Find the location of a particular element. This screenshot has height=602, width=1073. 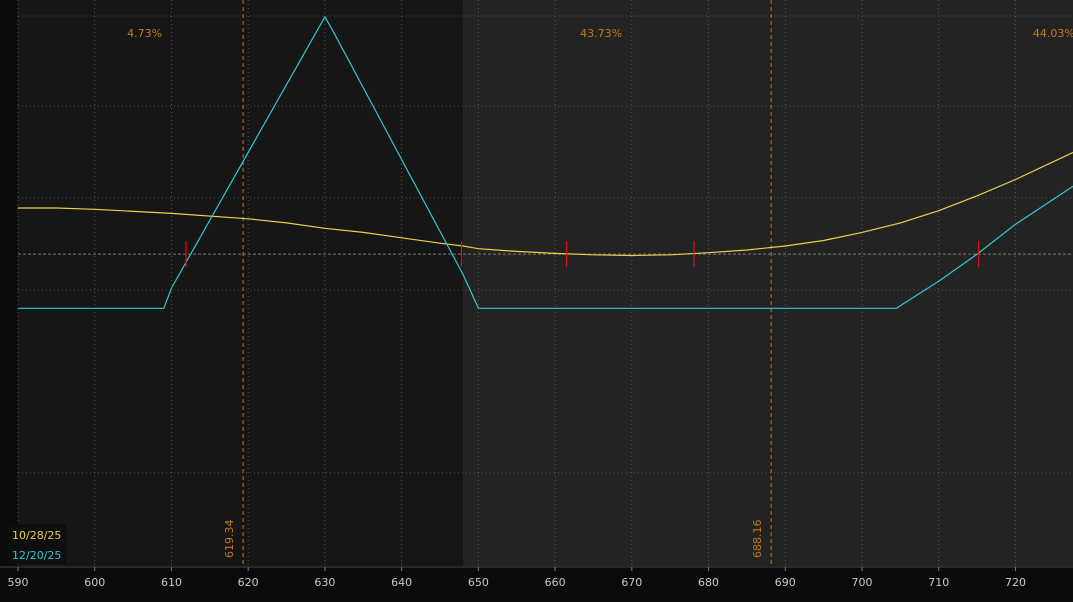

zone-percent-label: 43.73% is located at coordinates (601, 33).